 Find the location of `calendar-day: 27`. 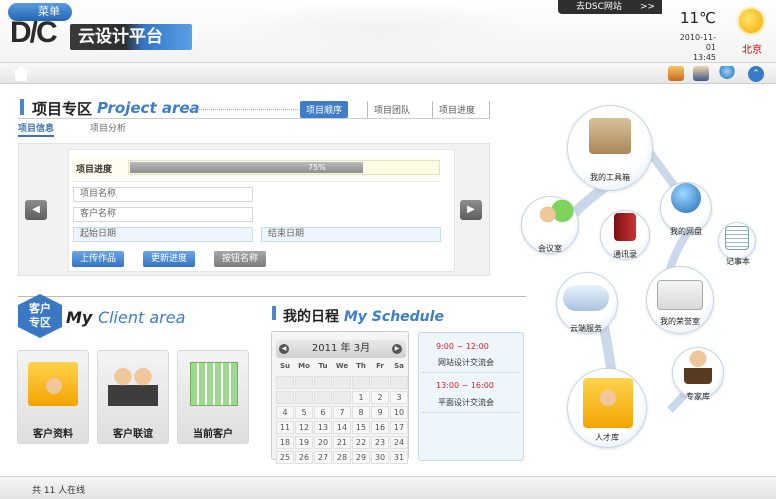

calendar-day: 27 is located at coordinates (323, 457).